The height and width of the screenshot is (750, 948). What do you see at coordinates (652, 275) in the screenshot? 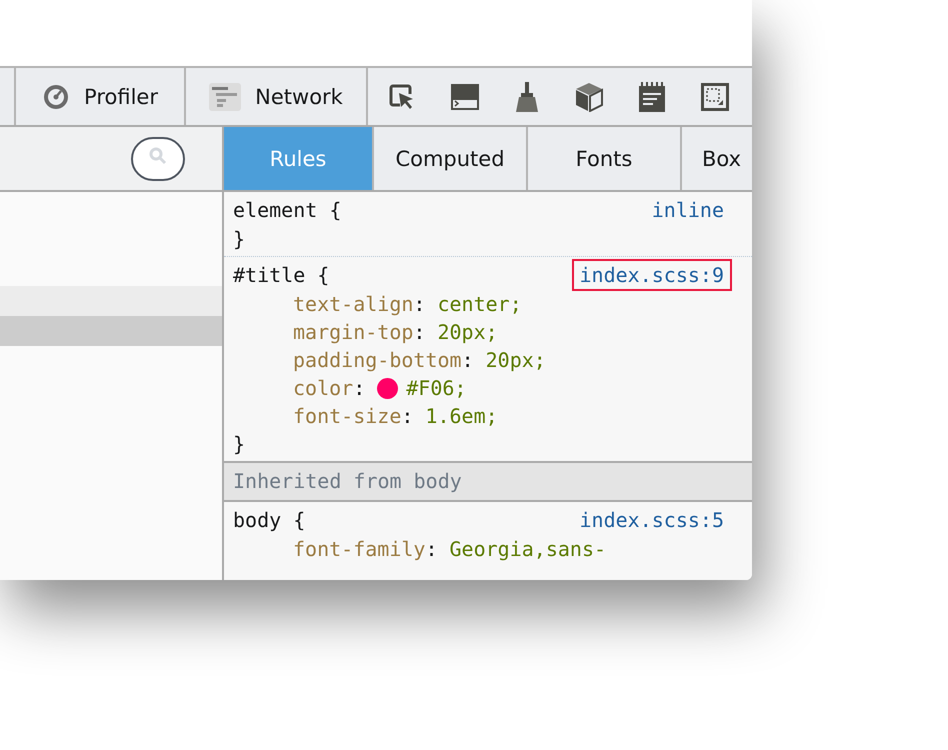
I see `source-link: index.scss:9` at bounding box center [652, 275].